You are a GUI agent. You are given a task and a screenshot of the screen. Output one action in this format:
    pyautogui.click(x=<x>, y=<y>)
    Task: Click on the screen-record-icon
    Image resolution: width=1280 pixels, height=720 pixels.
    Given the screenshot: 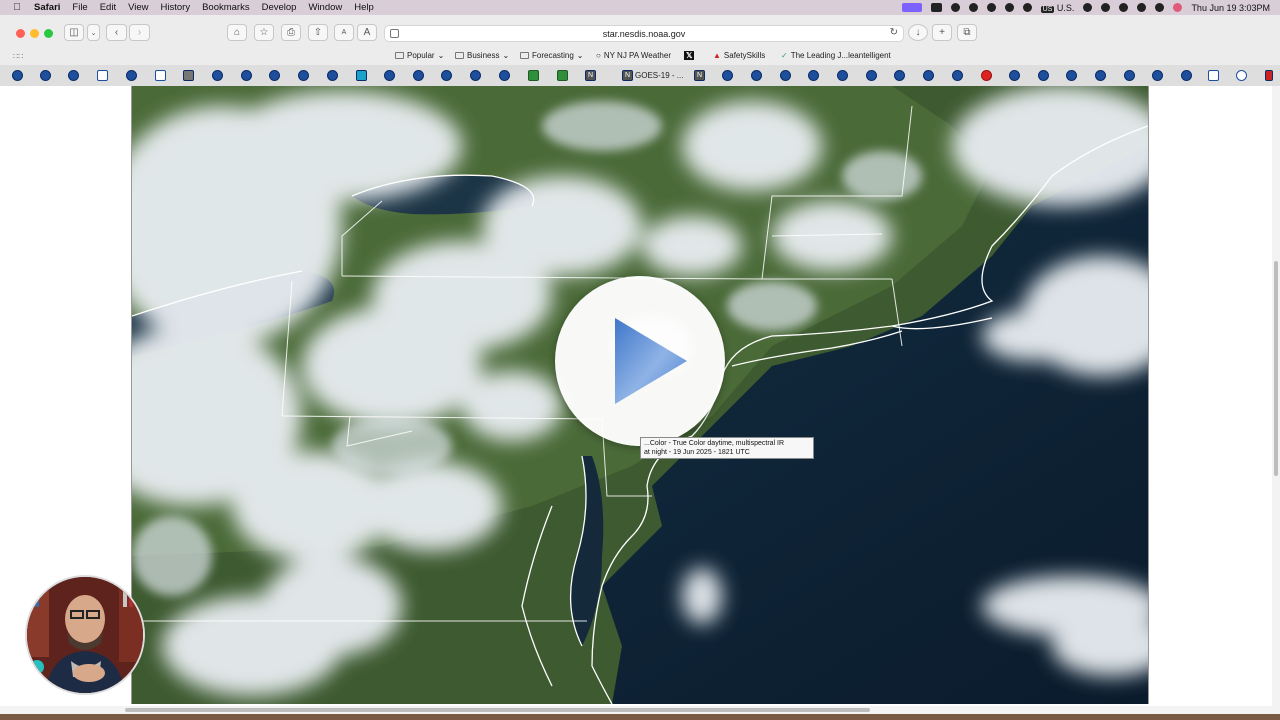 What is the action you would take?
    pyautogui.click(x=911, y=7)
    